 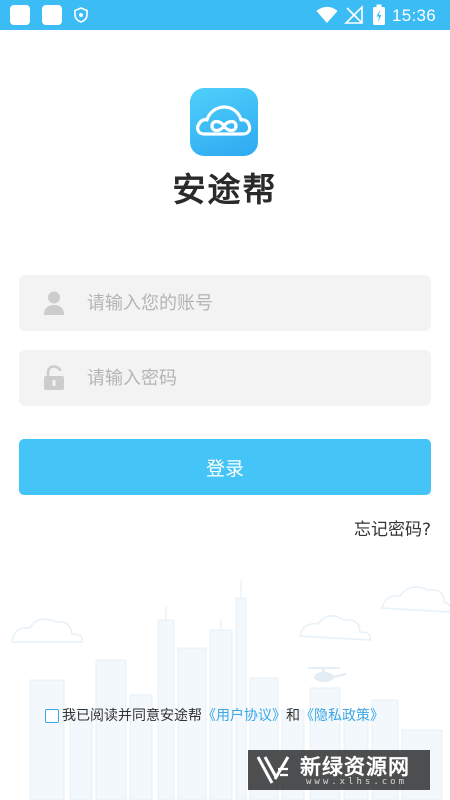 What do you see at coordinates (81, 15) in the screenshot?
I see `shield-icon` at bounding box center [81, 15].